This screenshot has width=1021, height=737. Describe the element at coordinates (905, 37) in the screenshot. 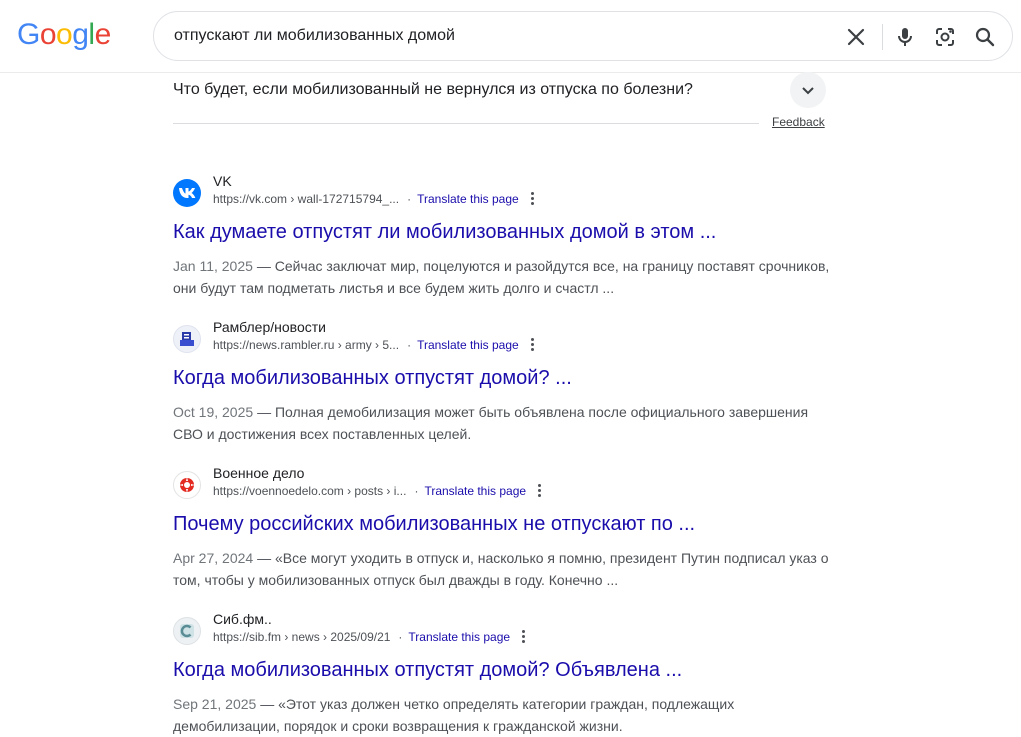

I see `microphone-icon` at that location.